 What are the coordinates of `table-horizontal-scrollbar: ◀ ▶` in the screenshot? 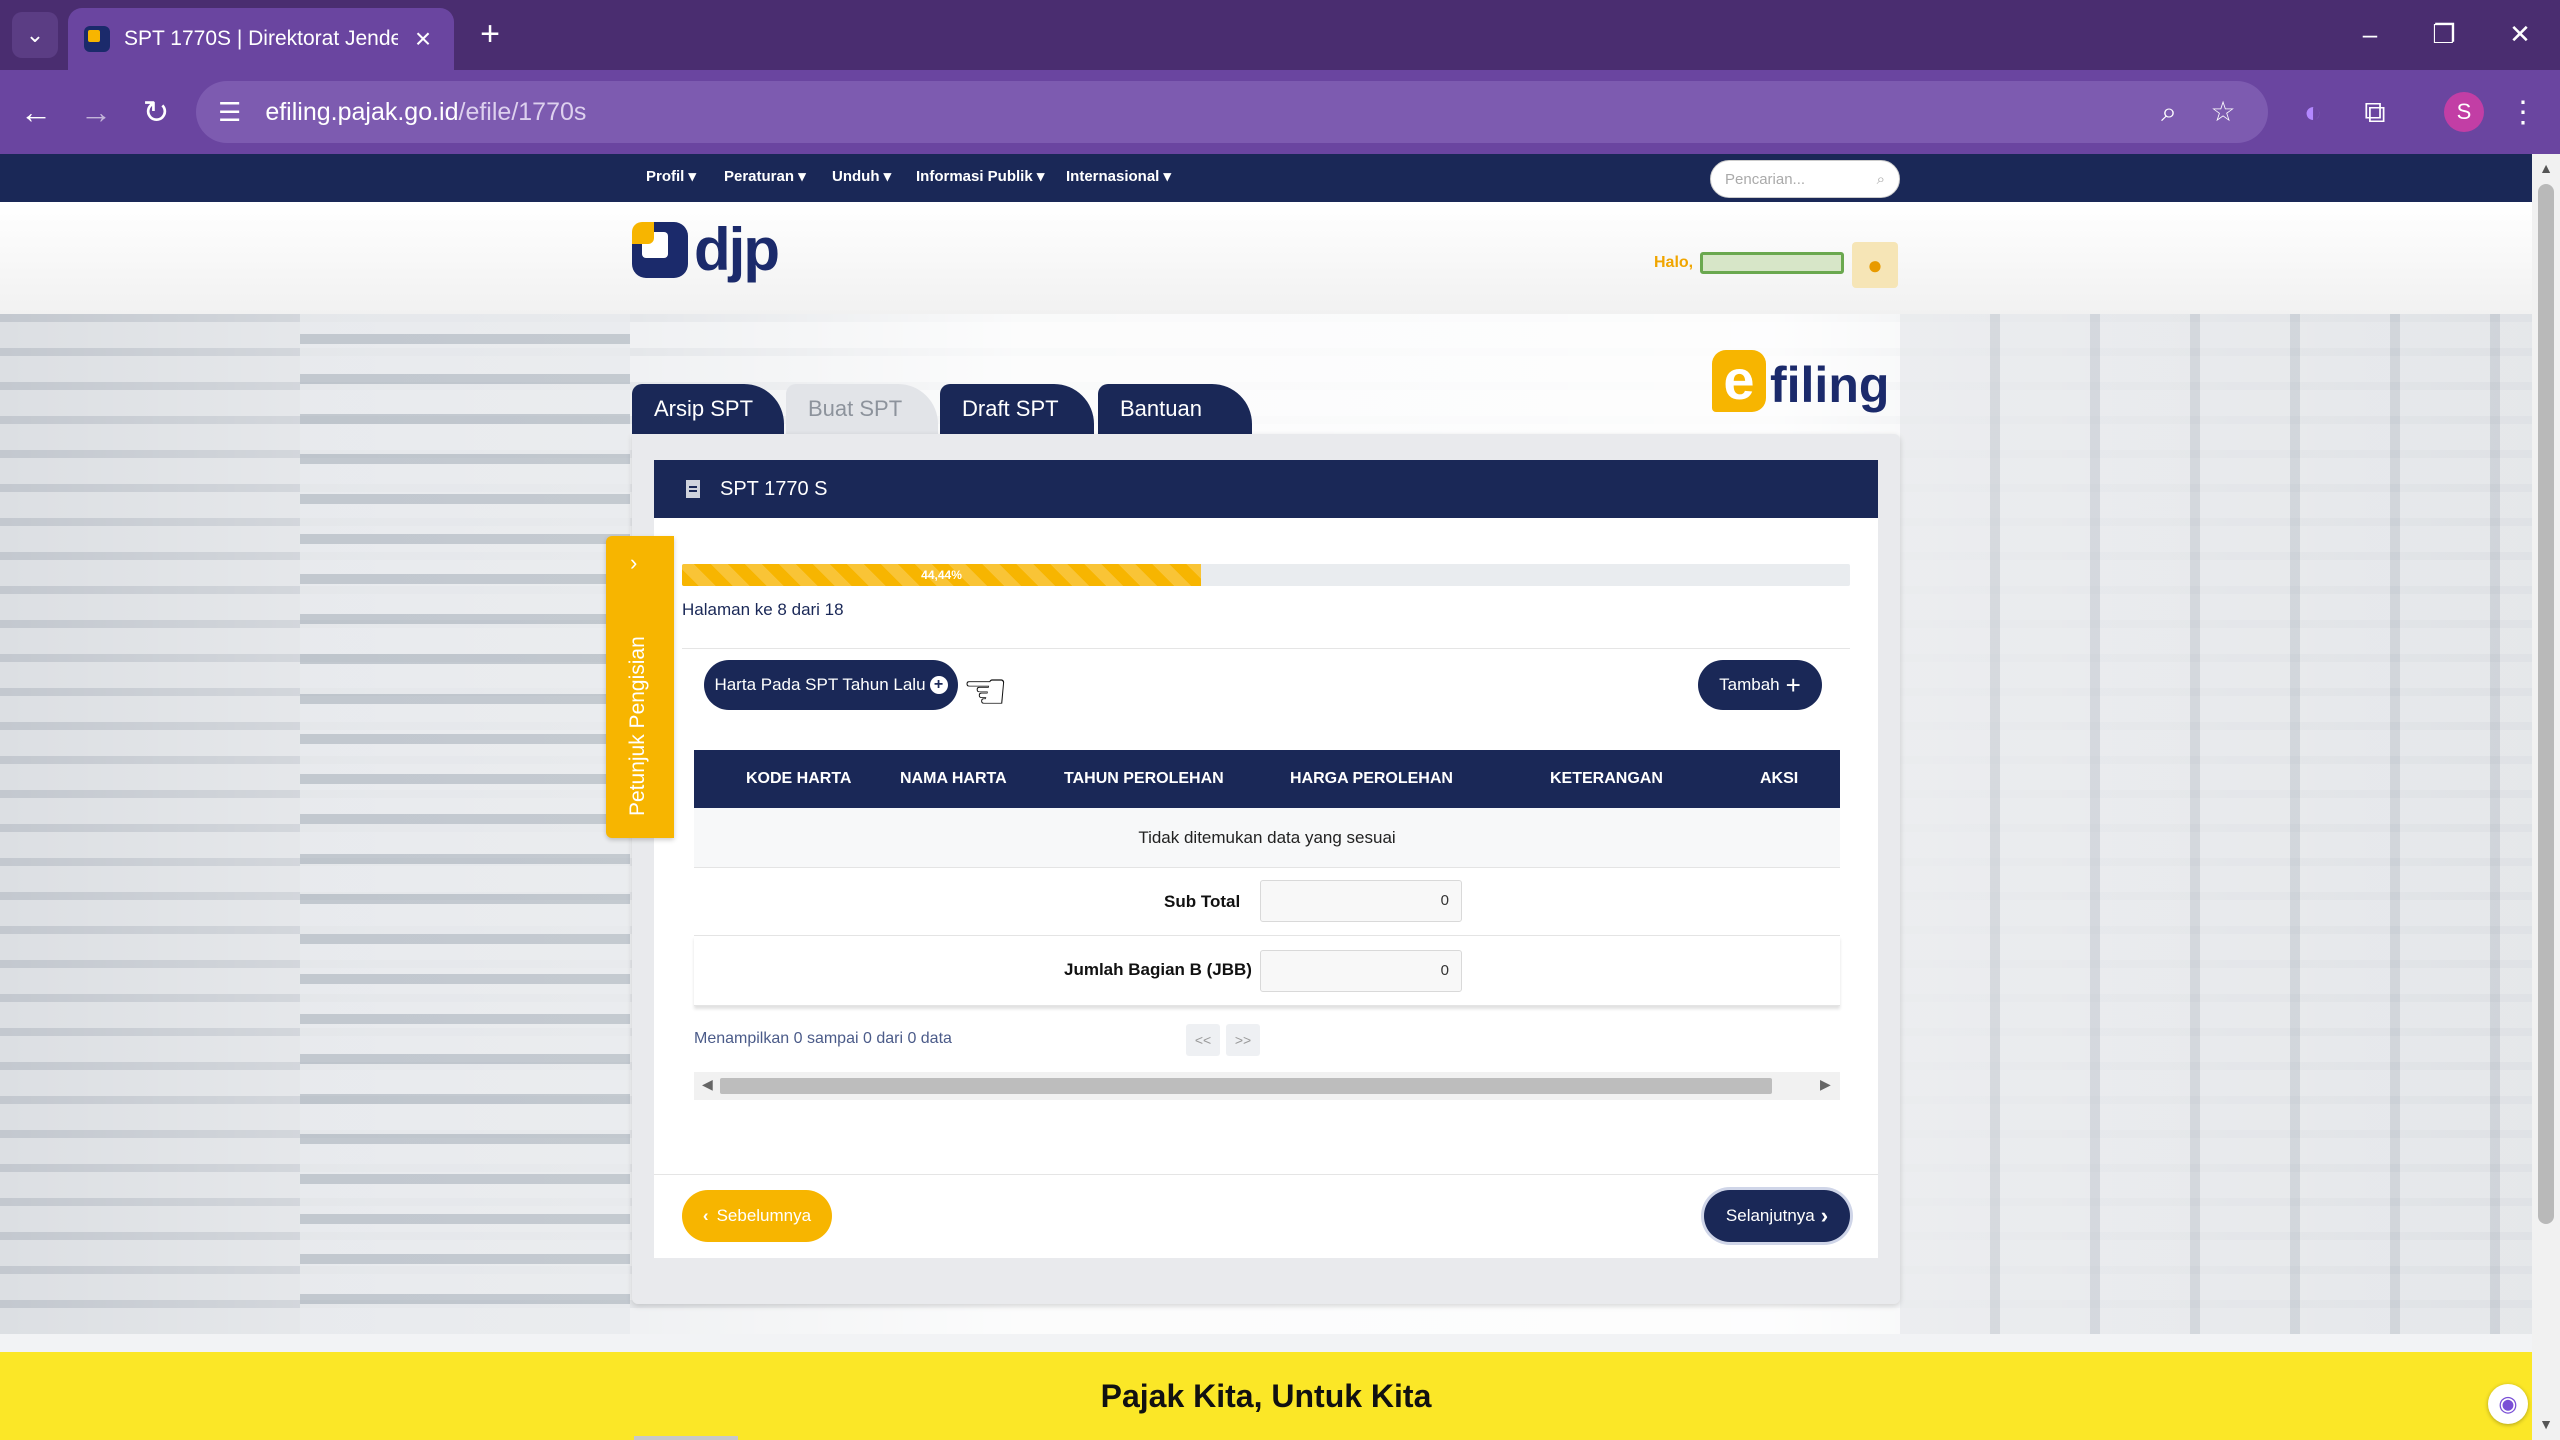 It's located at (1267, 1086).